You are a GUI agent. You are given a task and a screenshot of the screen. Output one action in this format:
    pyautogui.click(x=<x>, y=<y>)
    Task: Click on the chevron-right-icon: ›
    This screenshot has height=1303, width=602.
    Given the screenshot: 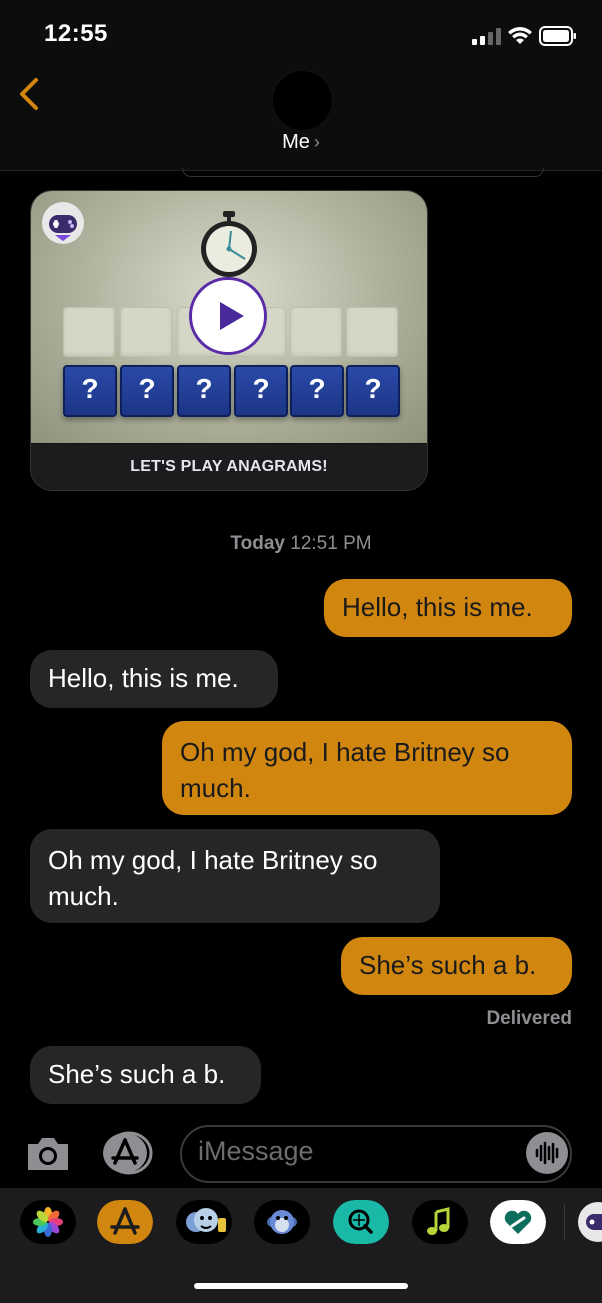 What is the action you would take?
    pyautogui.click(x=316, y=142)
    